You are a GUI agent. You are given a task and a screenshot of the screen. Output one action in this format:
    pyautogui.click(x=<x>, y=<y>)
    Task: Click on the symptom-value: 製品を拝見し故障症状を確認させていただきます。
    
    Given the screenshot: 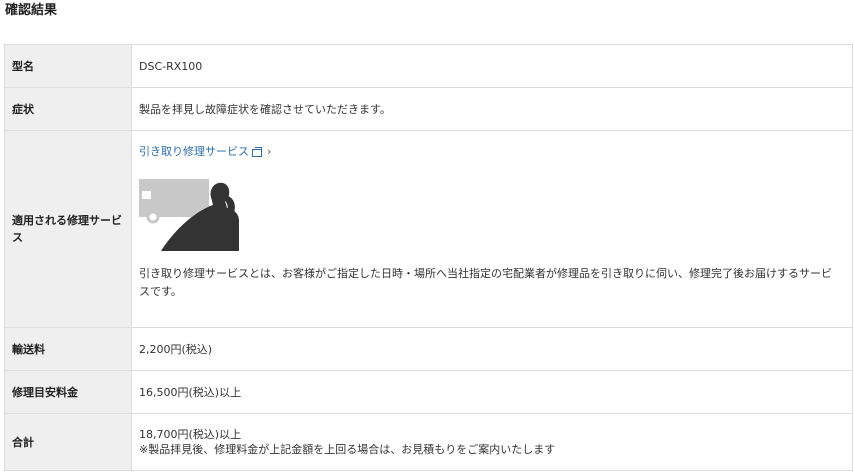 What is the action you would take?
    pyautogui.click(x=492, y=109)
    